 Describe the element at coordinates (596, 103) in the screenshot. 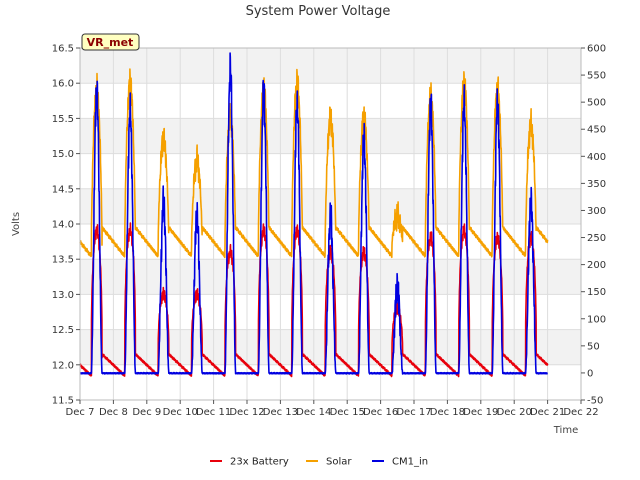

I see `y2-tick-label: 500` at that location.